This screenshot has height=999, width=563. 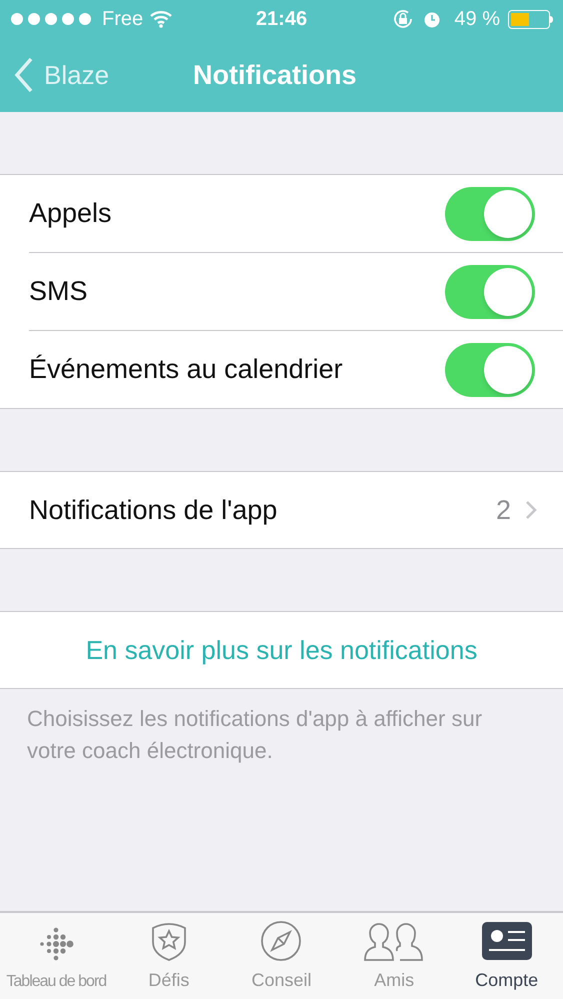 What do you see at coordinates (281, 510) in the screenshot?
I see `app-notifications-row: Notifications de l'app 2` at bounding box center [281, 510].